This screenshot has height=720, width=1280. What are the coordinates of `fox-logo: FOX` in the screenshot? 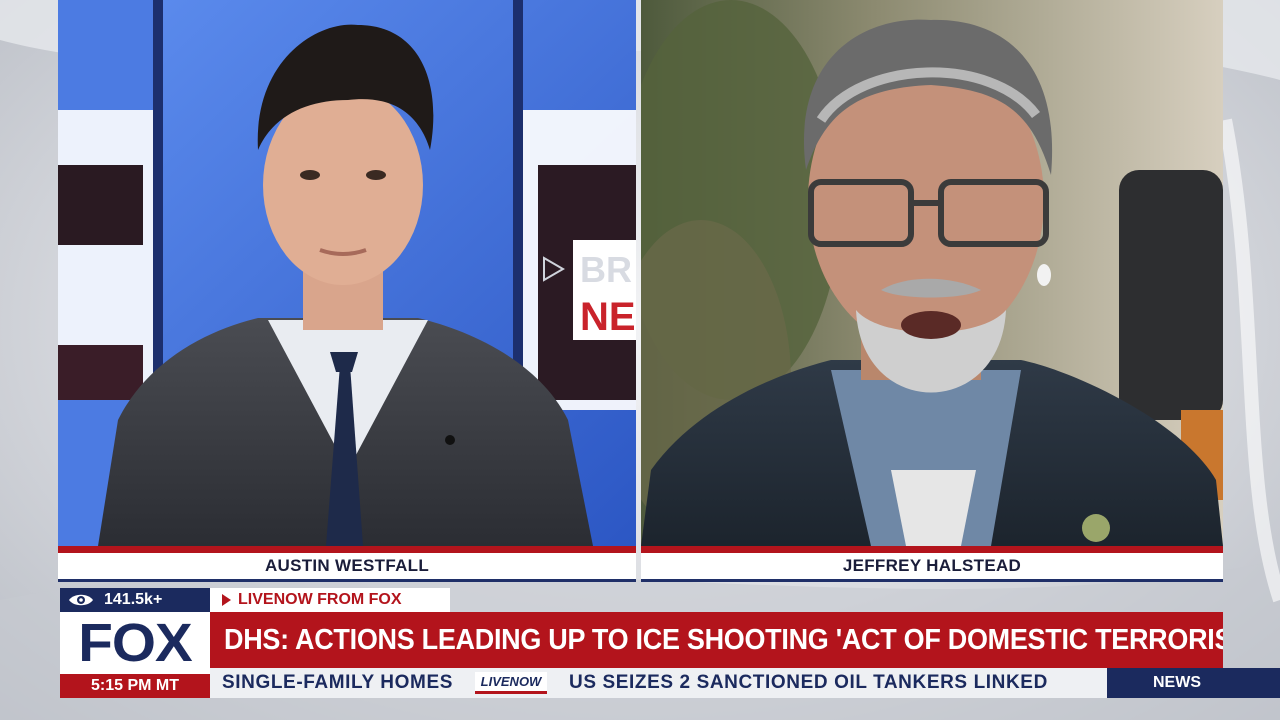 It's located at (135, 643).